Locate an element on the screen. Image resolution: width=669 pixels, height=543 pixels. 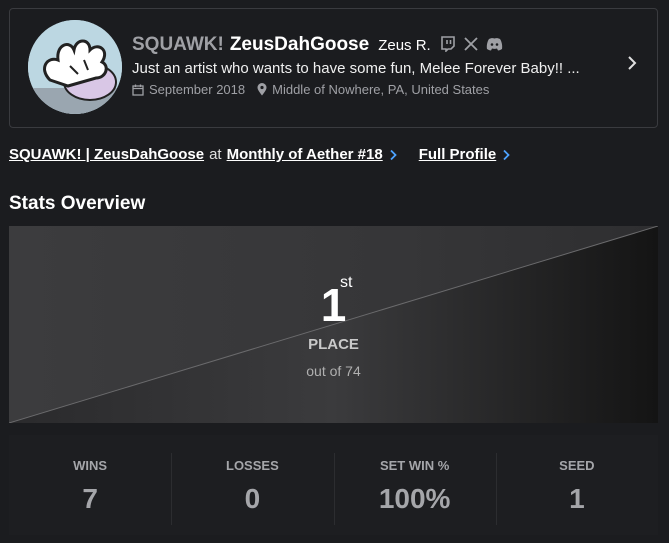
stat-label: SEED is located at coordinates (577, 465).